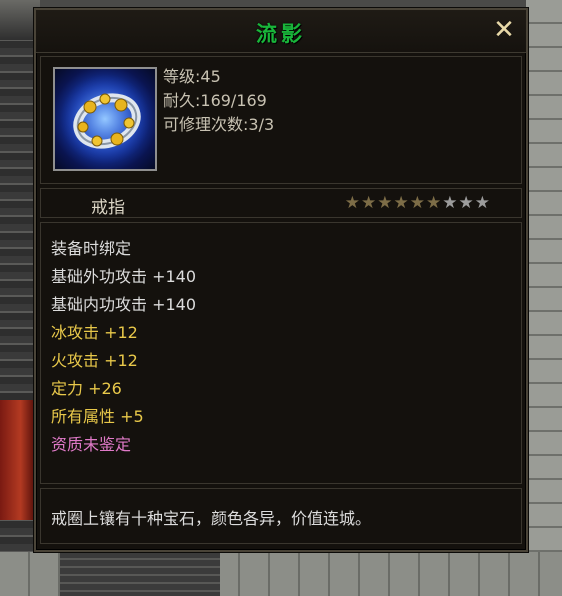 Image resolution: width=562 pixels, height=596 pixels. I want to click on item-type: 戒指, so click(108, 208).